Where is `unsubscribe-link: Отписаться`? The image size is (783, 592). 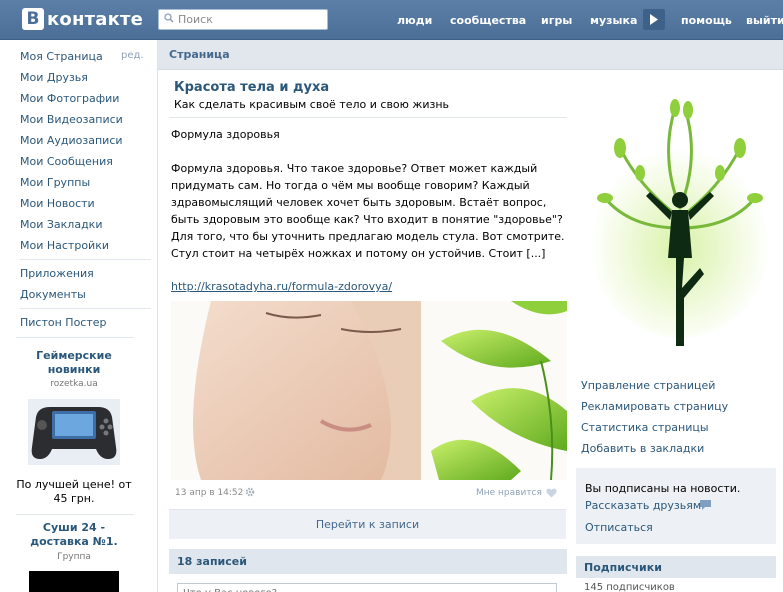
unsubscribe-link: Отписаться is located at coordinates (619, 527).